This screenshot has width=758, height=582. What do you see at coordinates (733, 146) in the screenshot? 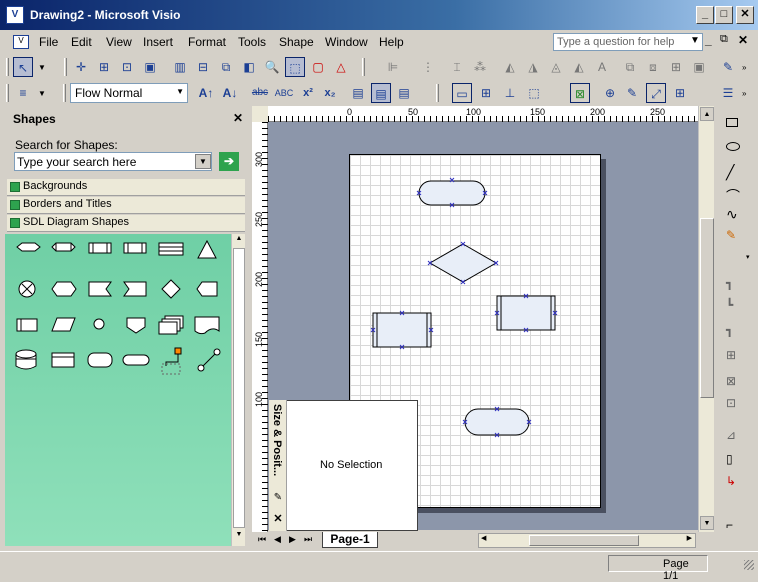
I see `ellipse-draw-icon` at bounding box center [733, 146].